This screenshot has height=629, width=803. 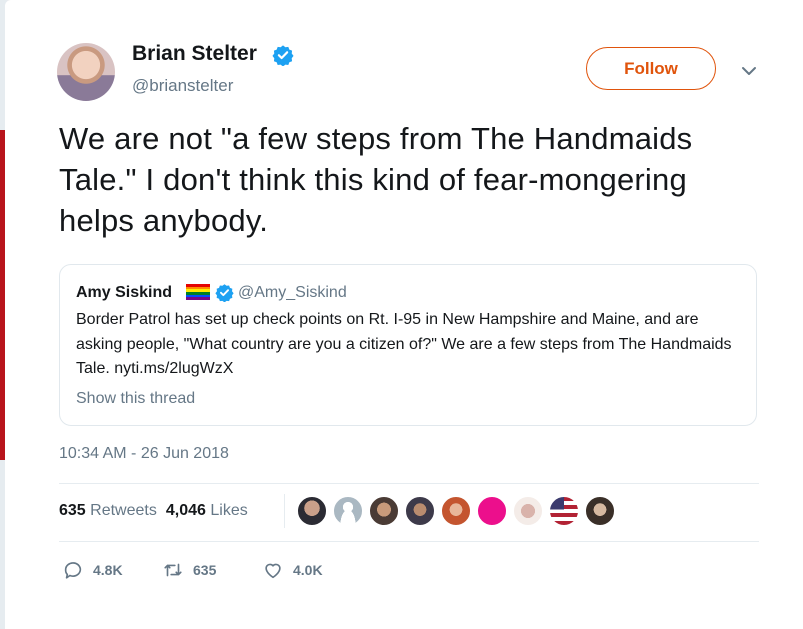 What do you see at coordinates (182, 86) in the screenshot?
I see `author-handle: @brianstelter` at bounding box center [182, 86].